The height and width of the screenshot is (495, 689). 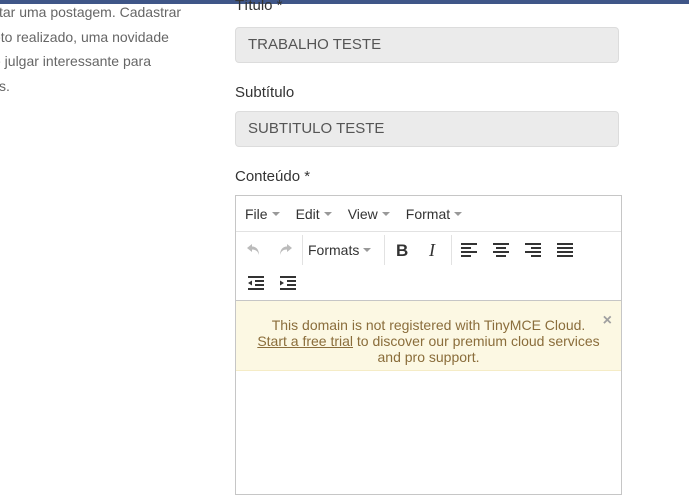 I want to click on editor-menubar: File Edit View Format, so click(x=428, y=214).